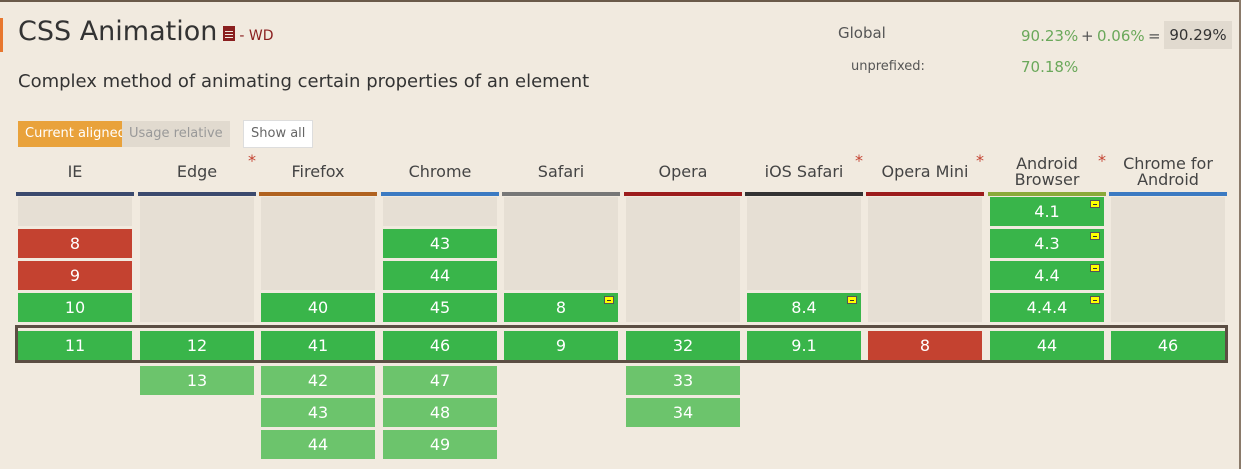 The image size is (1241, 469). What do you see at coordinates (197, 345) in the screenshot?
I see `current-version-cell: 12` at bounding box center [197, 345].